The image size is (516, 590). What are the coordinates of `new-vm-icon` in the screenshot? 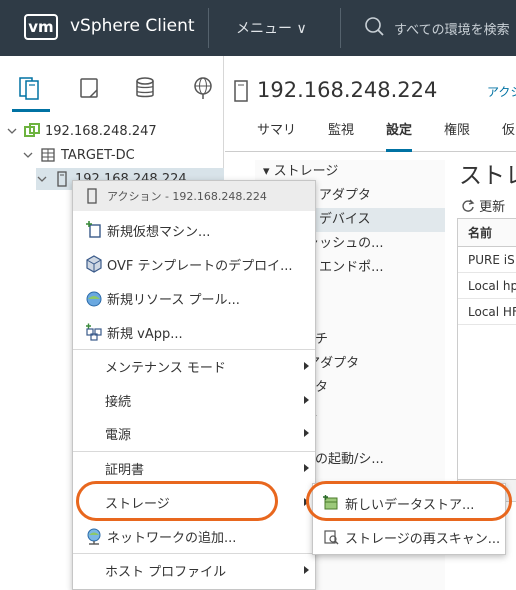 It's located at (93, 229).